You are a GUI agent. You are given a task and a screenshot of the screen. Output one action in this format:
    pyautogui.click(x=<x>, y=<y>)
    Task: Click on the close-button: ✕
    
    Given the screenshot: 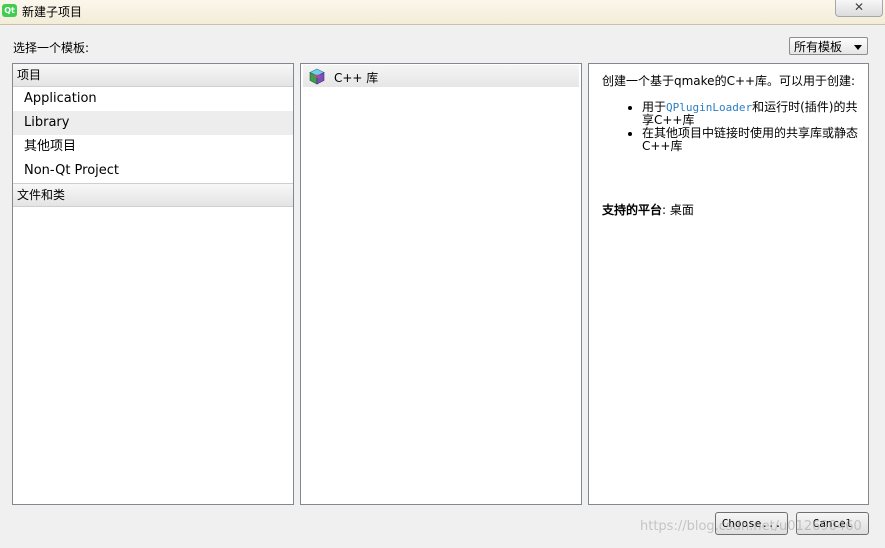 What is the action you would take?
    pyautogui.click(x=859, y=8)
    